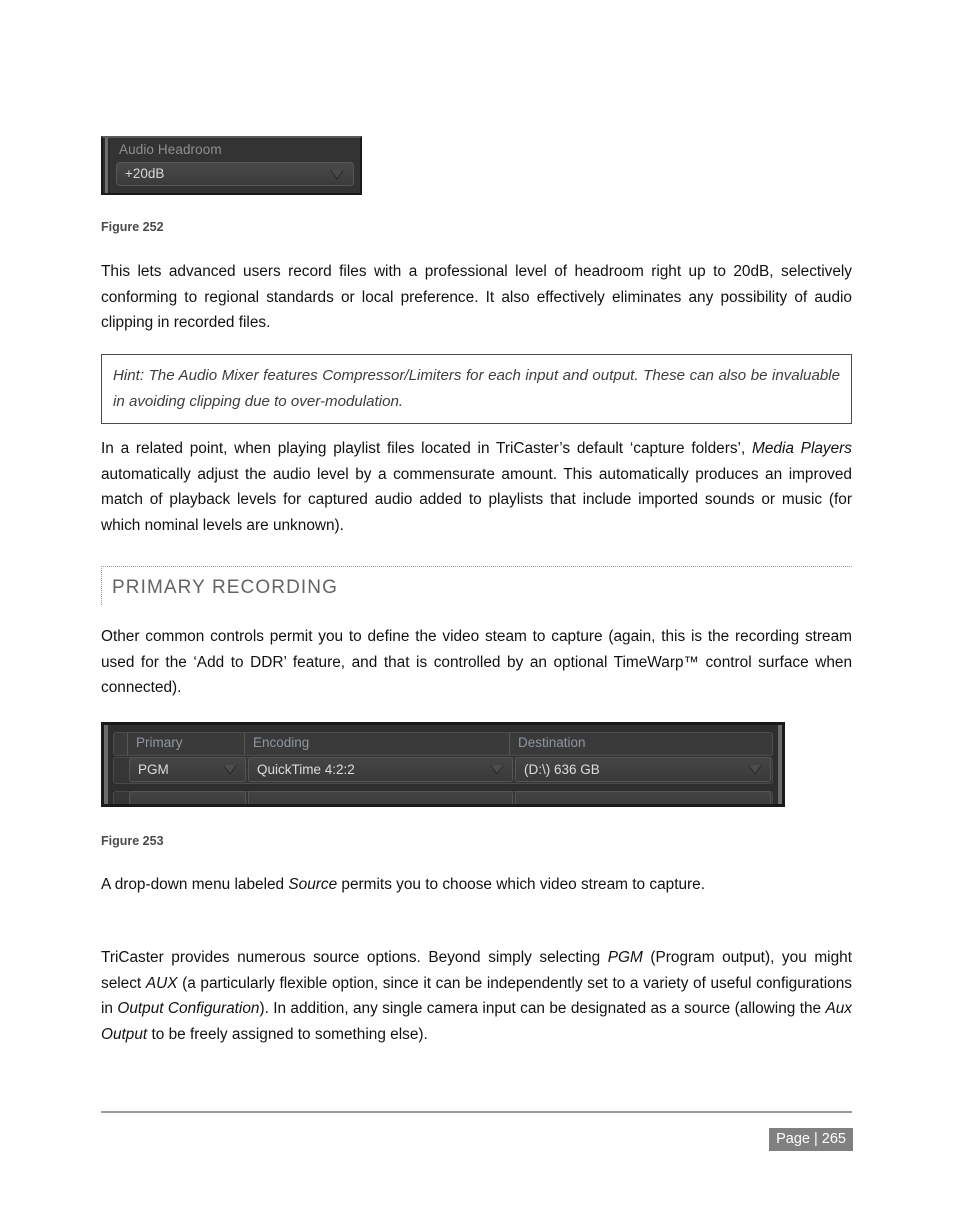  I want to click on recording-table-row-partial, so click(443, 797).